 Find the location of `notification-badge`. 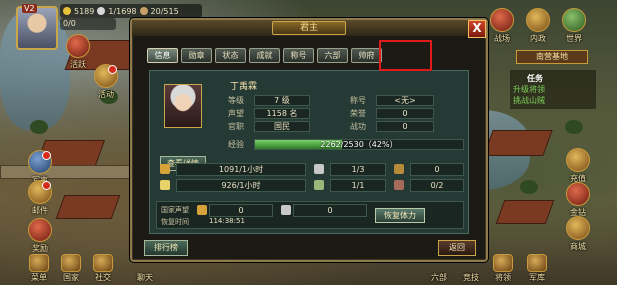

notification-badge is located at coordinates (112, 69).